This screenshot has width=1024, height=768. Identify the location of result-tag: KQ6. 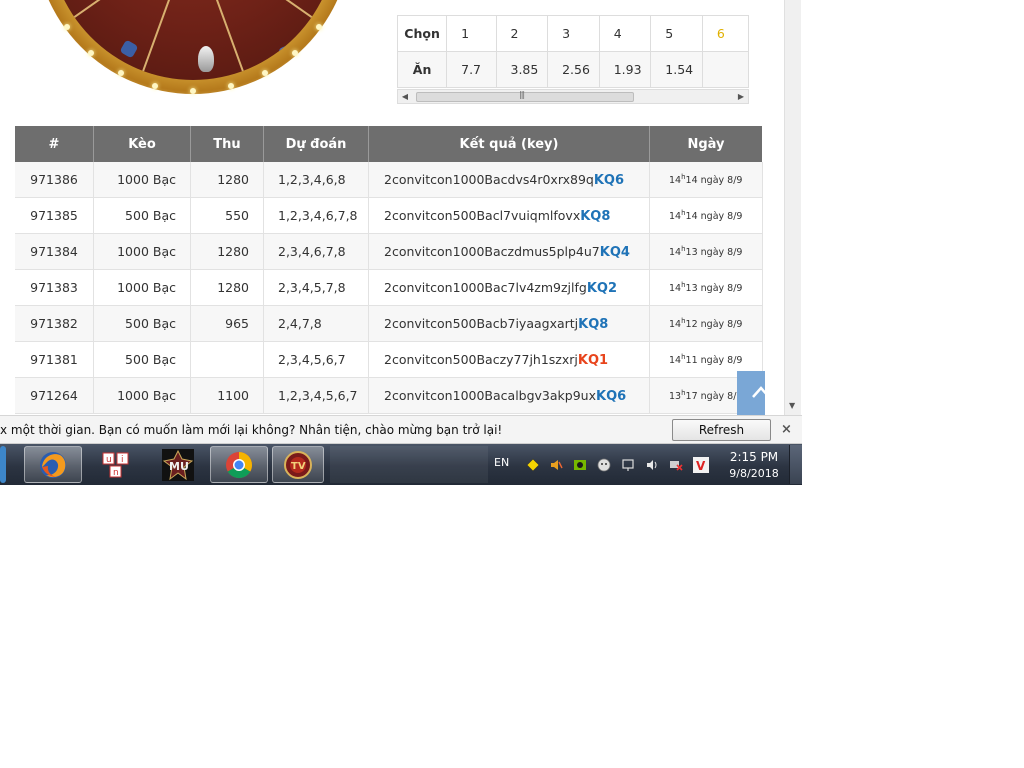
(611, 396).